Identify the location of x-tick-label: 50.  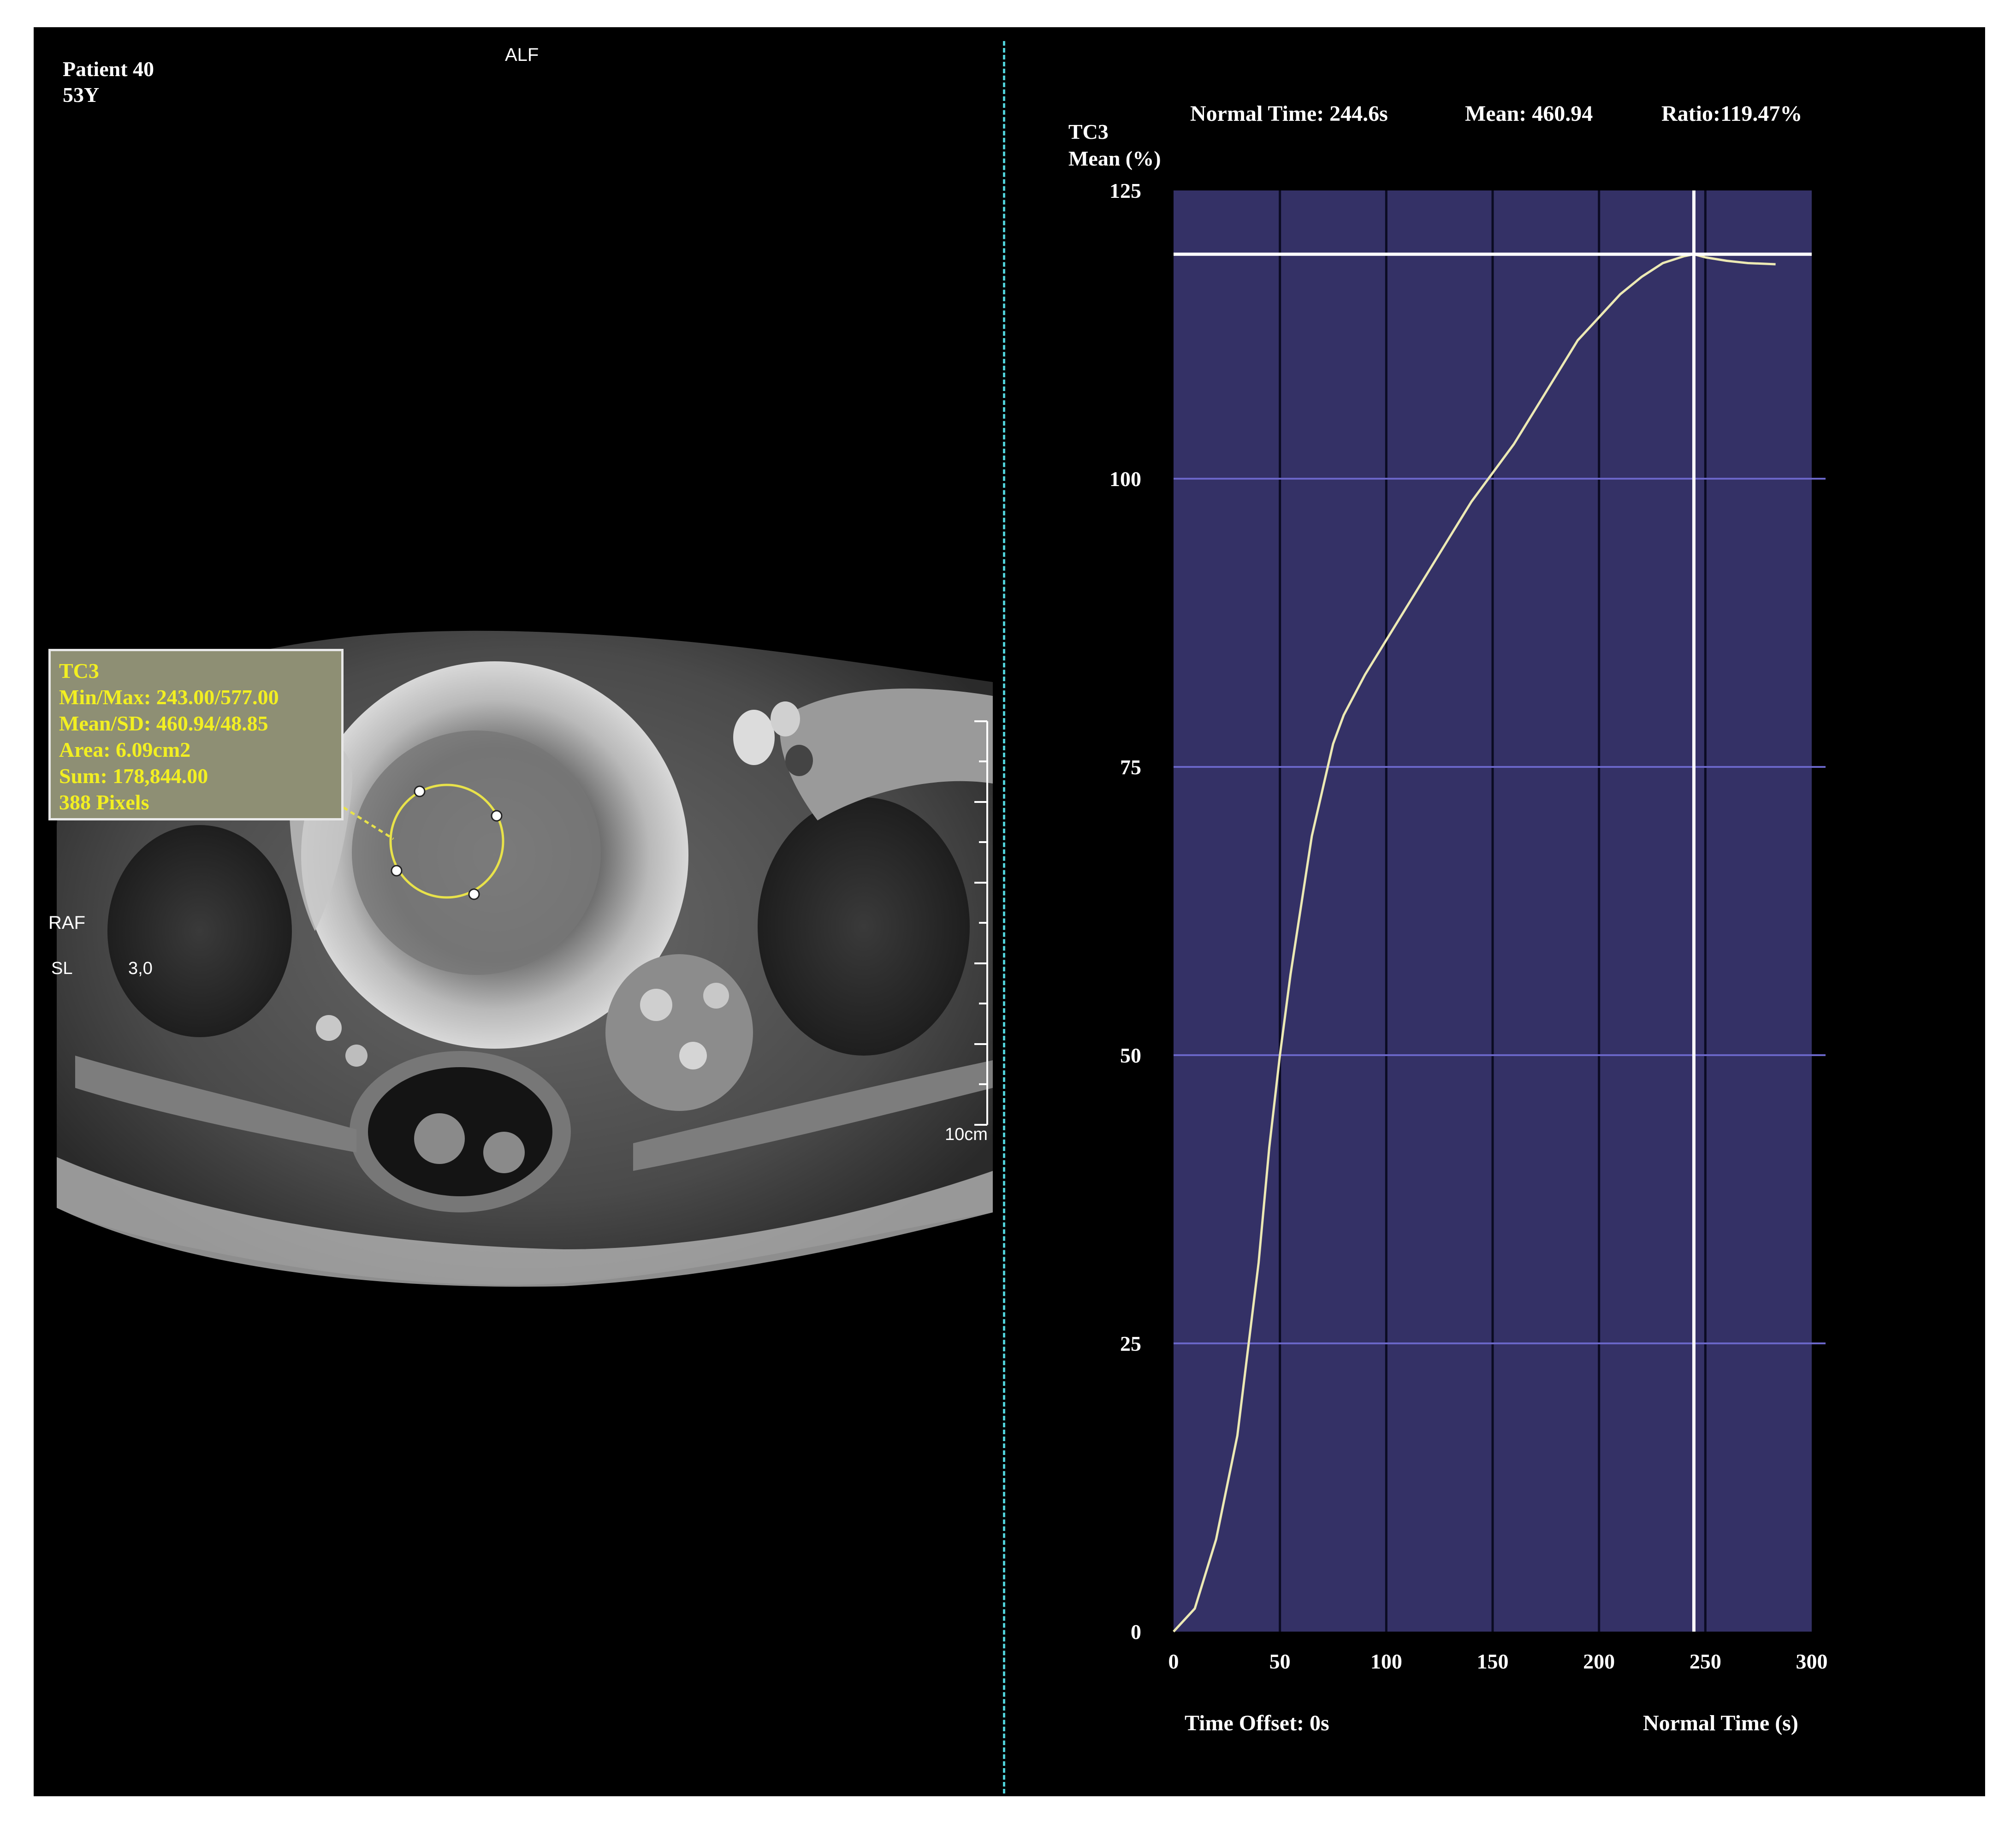
(1280, 1661).